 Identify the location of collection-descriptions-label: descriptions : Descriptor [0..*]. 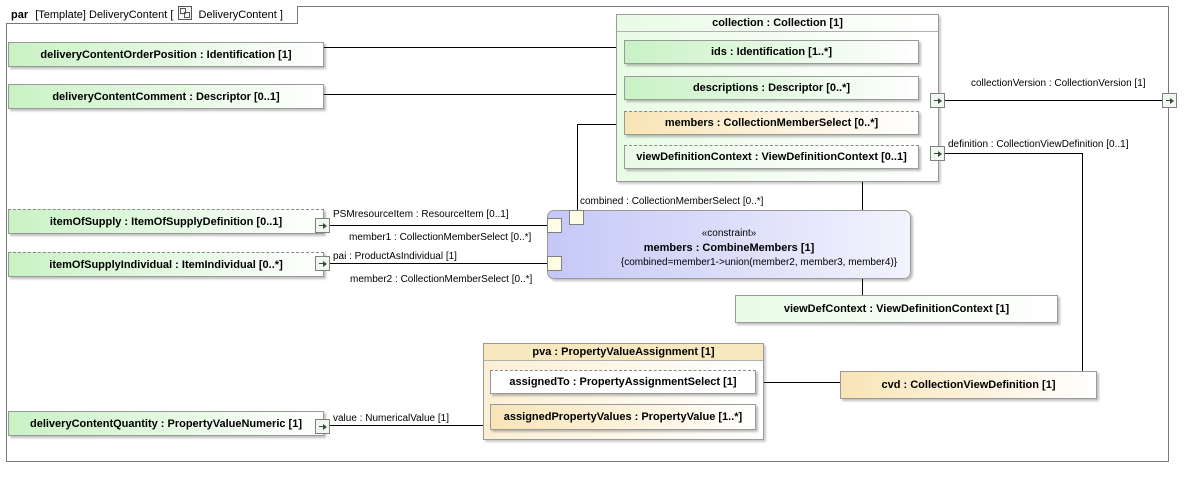
(771, 88).